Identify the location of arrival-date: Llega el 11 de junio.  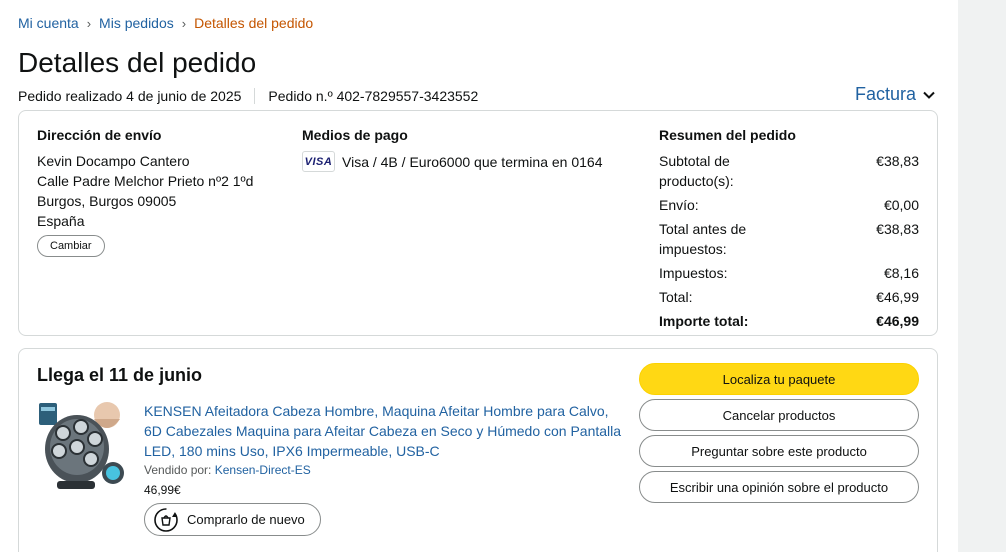
(120, 375).